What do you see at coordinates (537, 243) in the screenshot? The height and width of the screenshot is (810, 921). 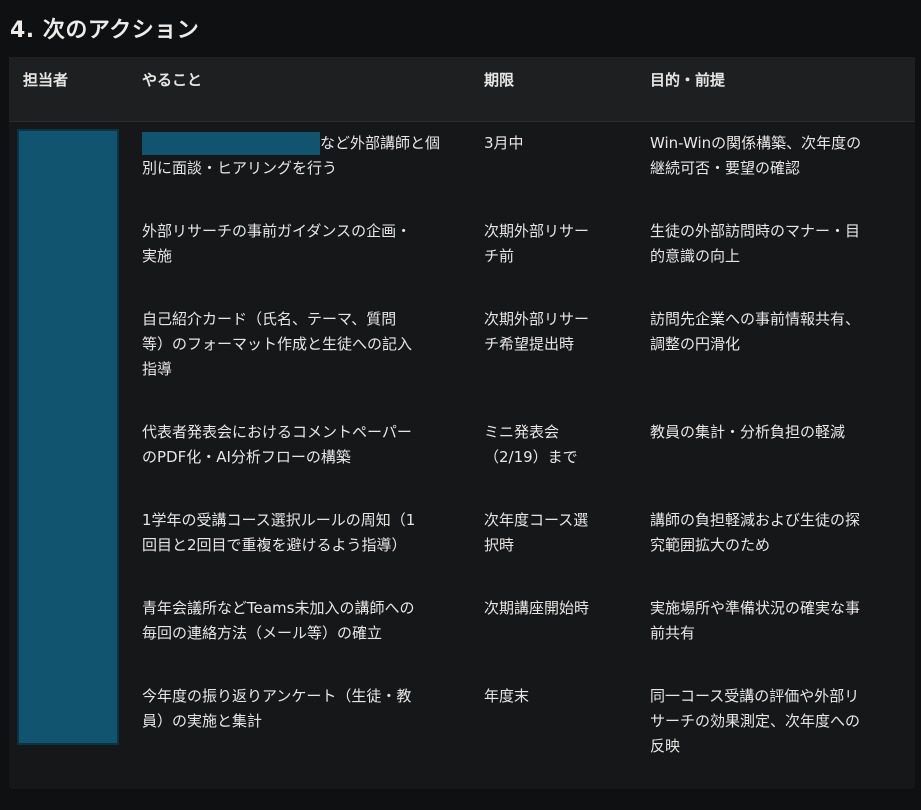 I see `due-cell: 次期外部リサー チ前` at bounding box center [537, 243].